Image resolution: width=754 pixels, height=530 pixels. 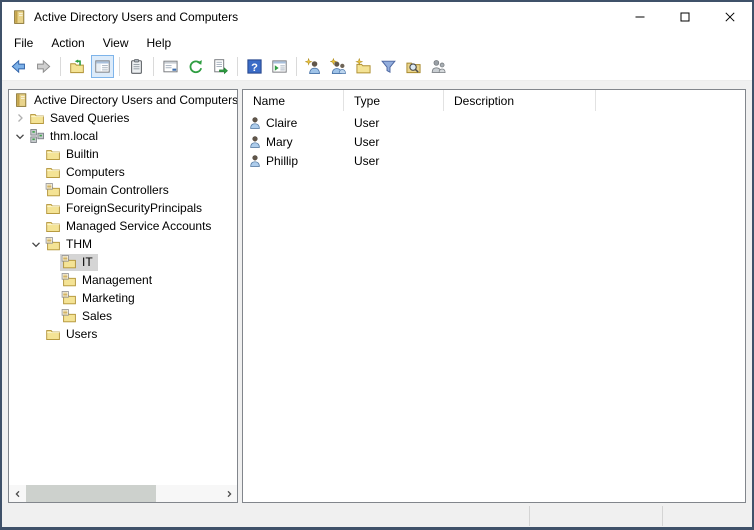 What do you see at coordinates (313, 66) in the screenshot?
I see `new-user-button` at bounding box center [313, 66].